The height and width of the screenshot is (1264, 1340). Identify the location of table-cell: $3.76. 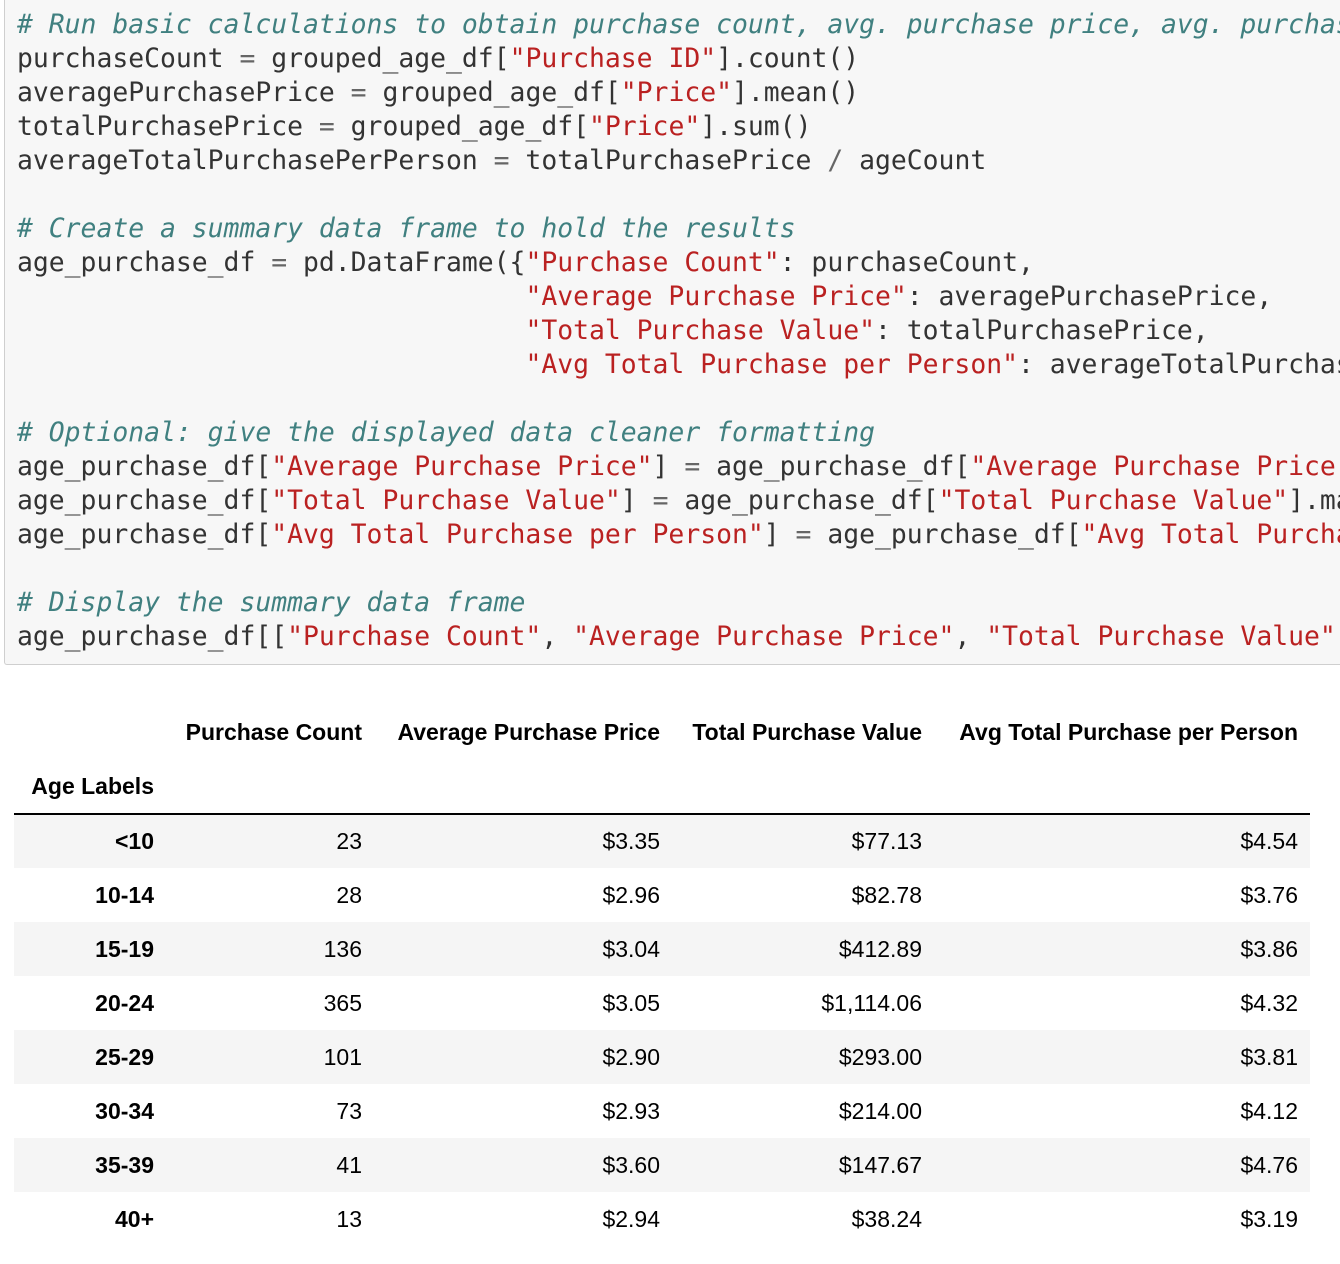
(1269, 894).